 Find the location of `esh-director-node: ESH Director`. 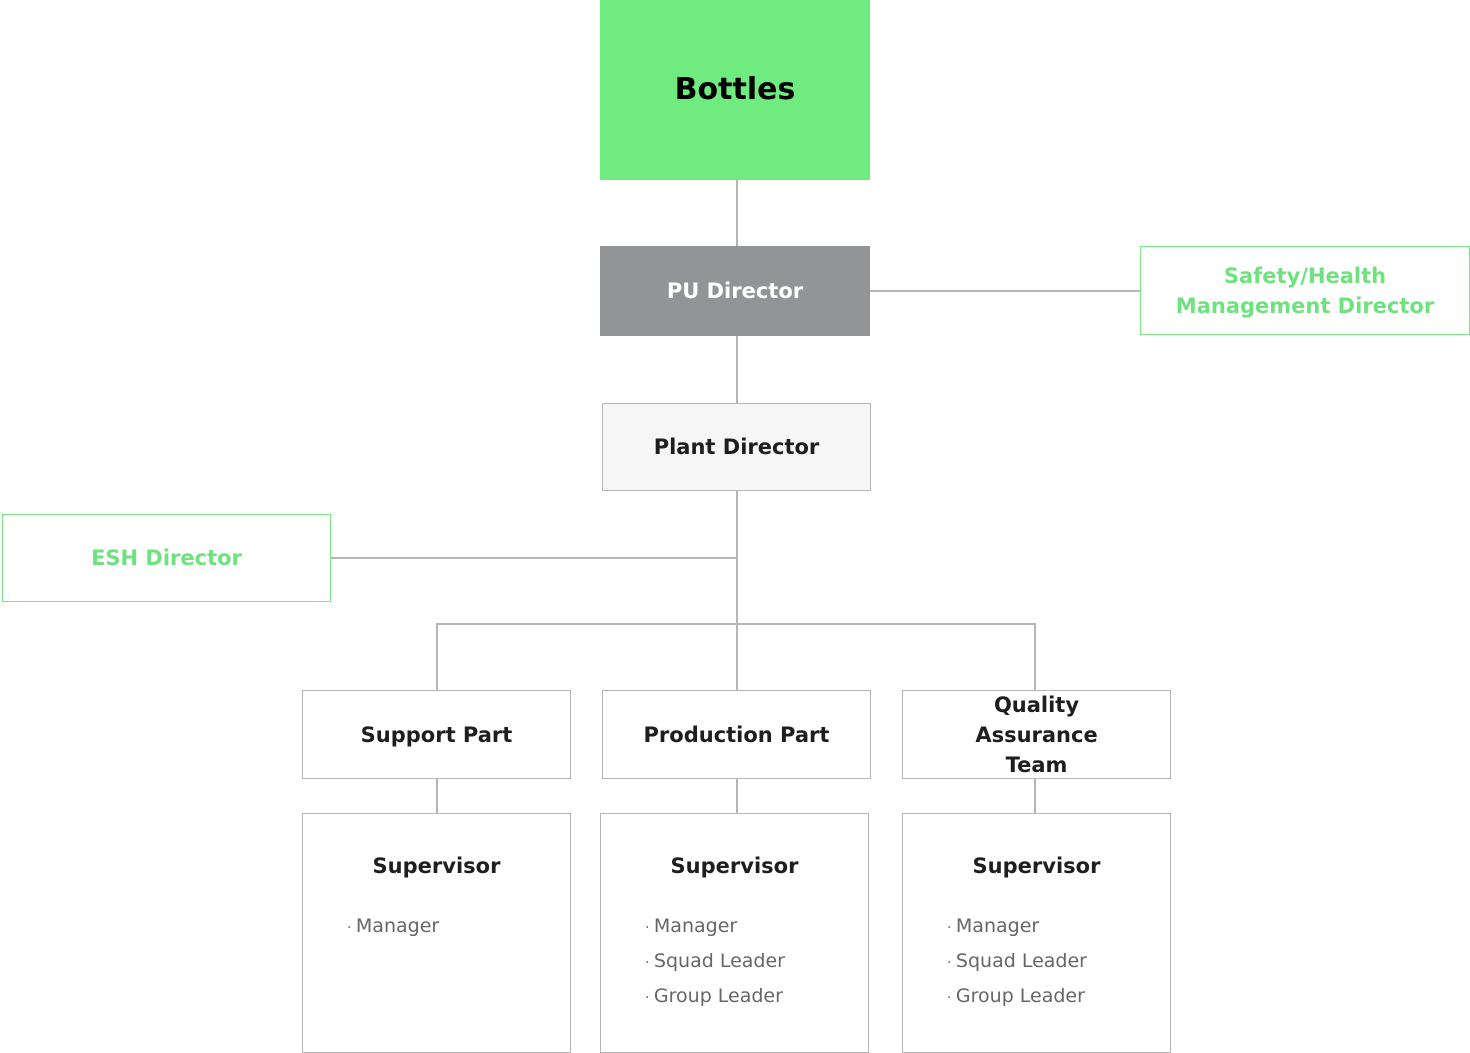

esh-director-node: ESH Director is located at coordinates (166, 558).